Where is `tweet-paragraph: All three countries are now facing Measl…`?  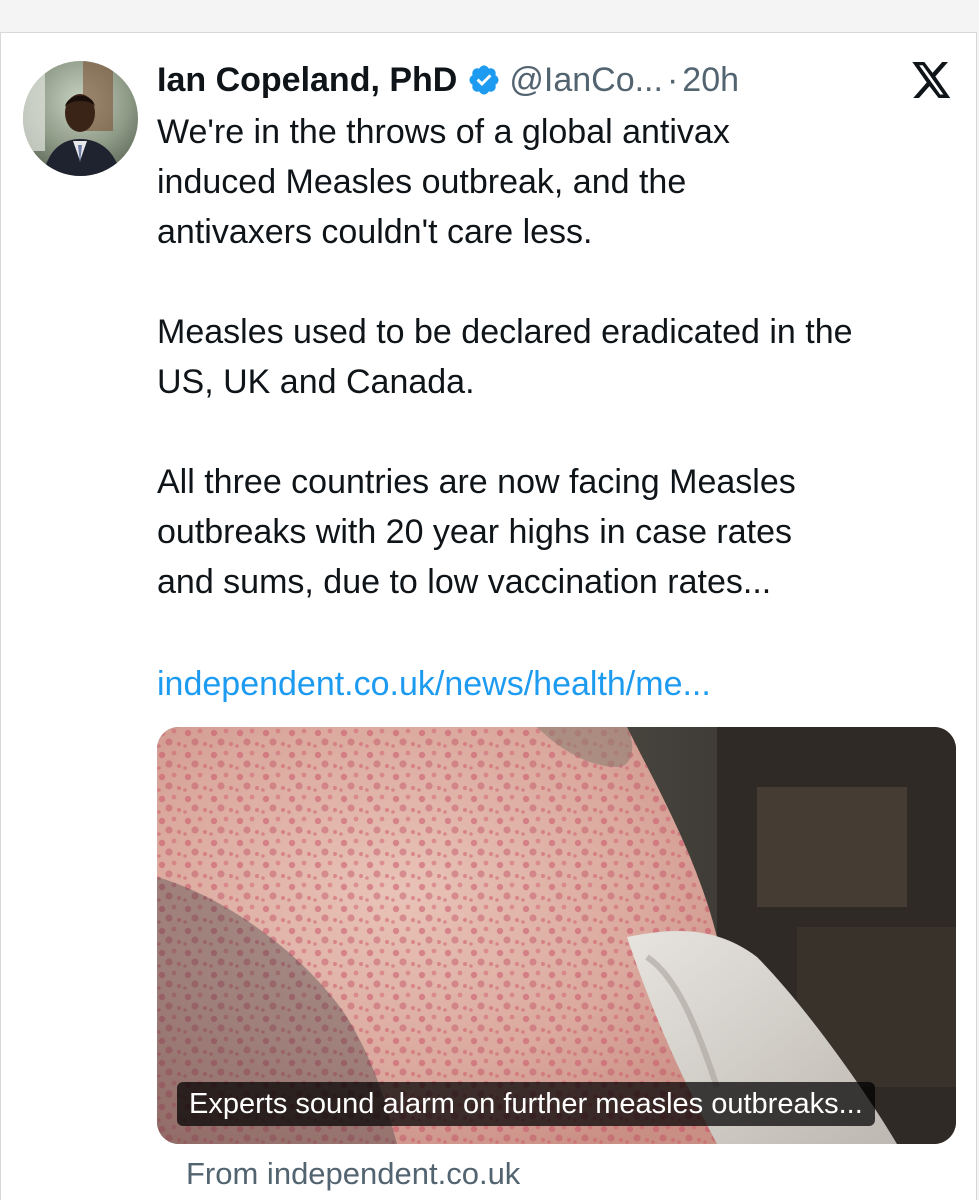 tweet-paragraph: All three countries are now facing Measl… is located at coordinates (476, 532).